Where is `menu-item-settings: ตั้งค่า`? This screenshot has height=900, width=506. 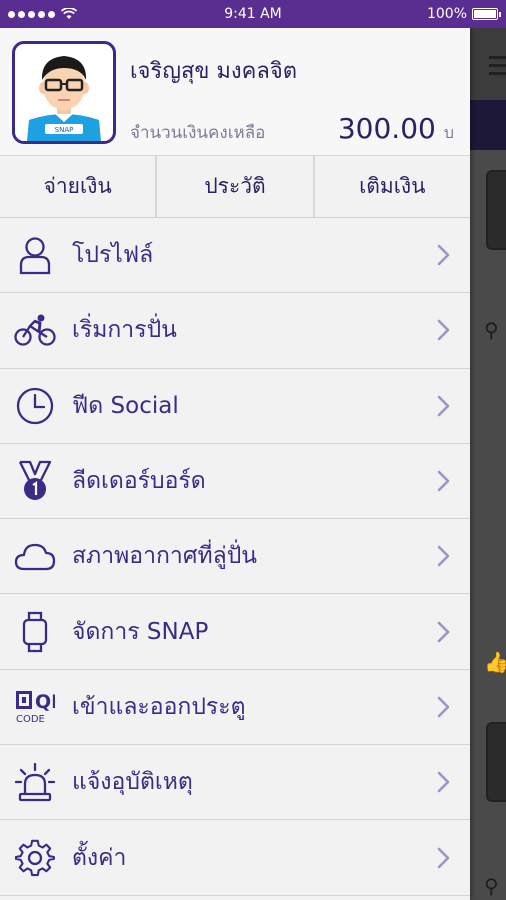 menu-item-settings: ตั้งค่า is located at coordinates (235, 858).